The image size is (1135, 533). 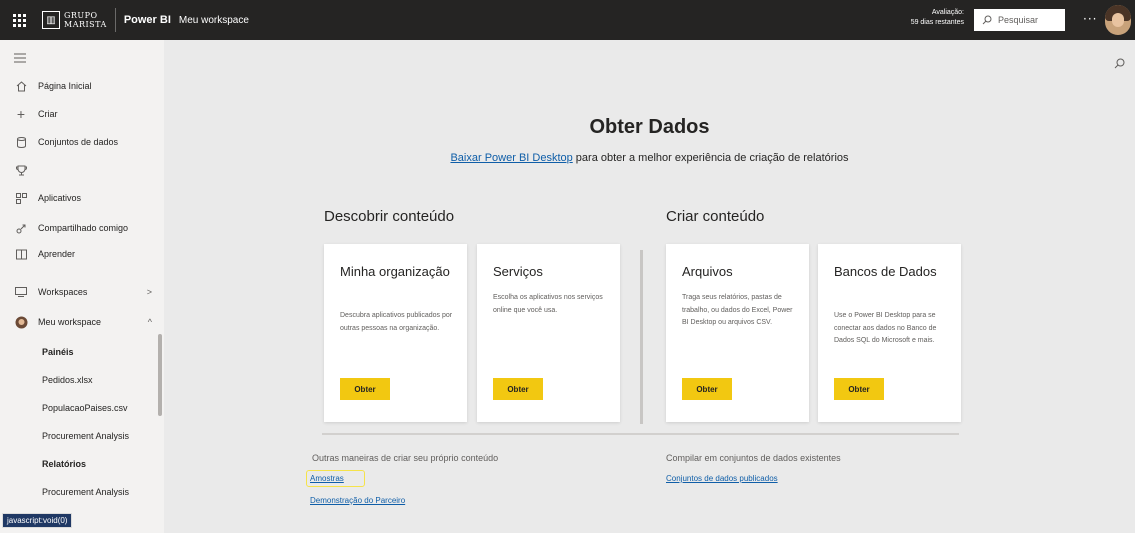 I want to click on avatar-face, so click(x=1118, y=20).